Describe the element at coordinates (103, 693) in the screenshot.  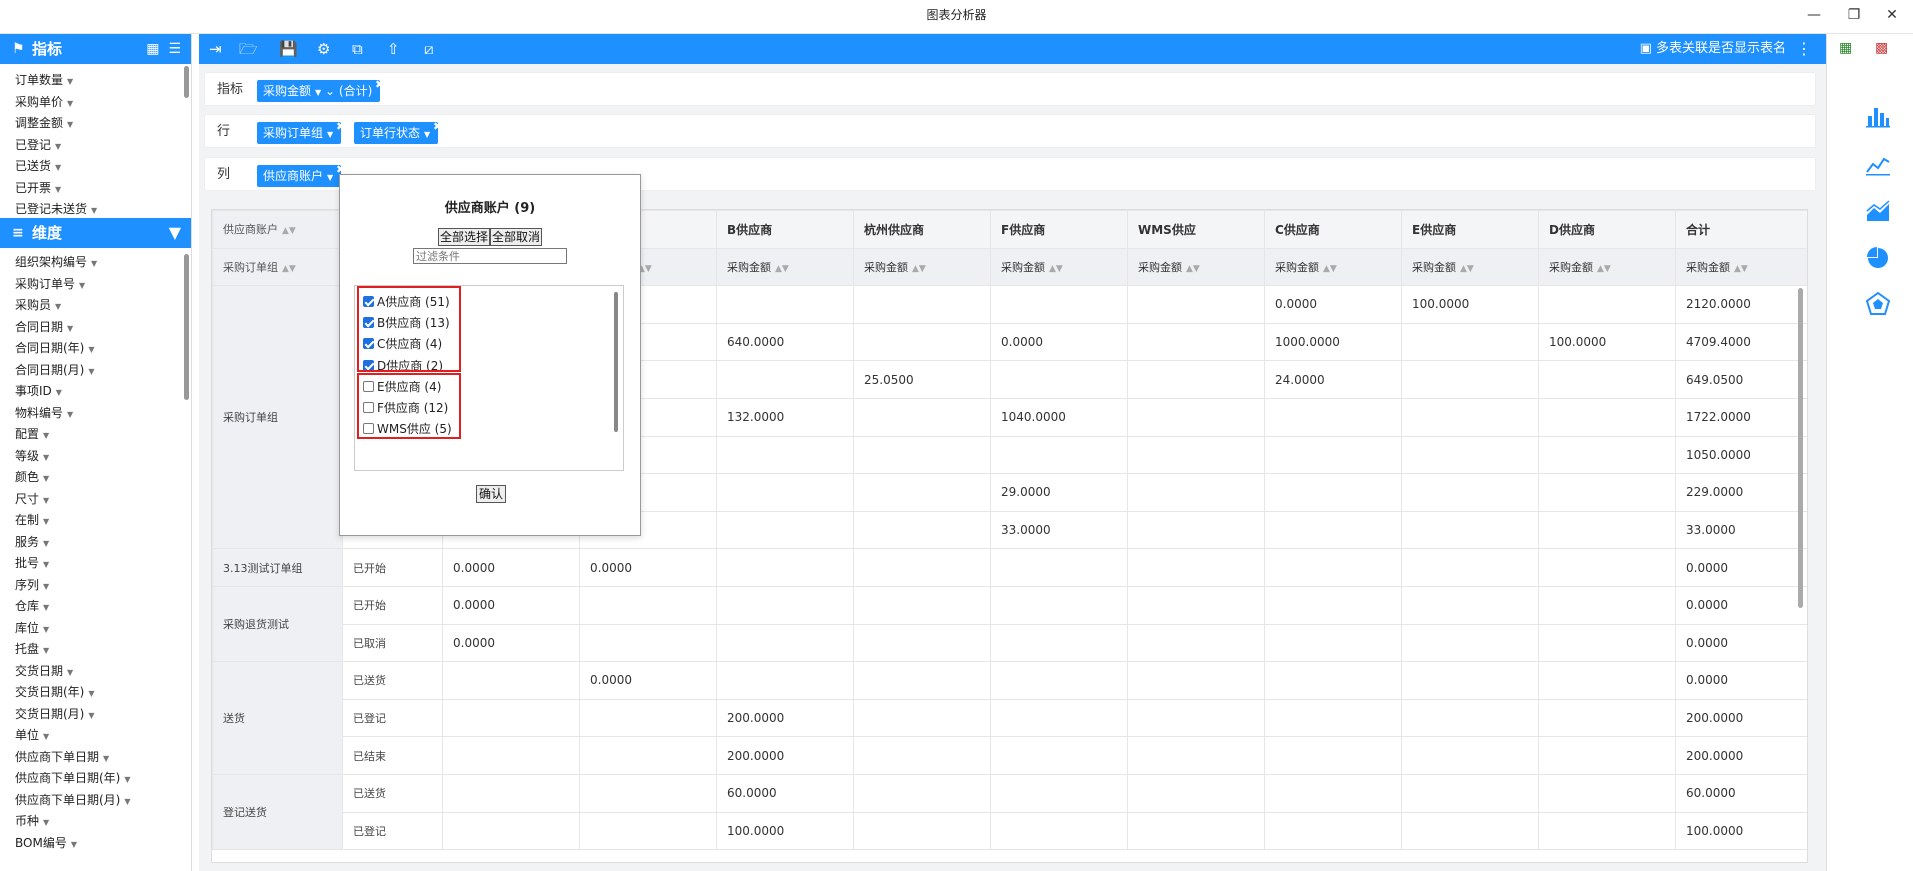
I see `dimension-field-item: 交货日期(年) ▼` at that location.